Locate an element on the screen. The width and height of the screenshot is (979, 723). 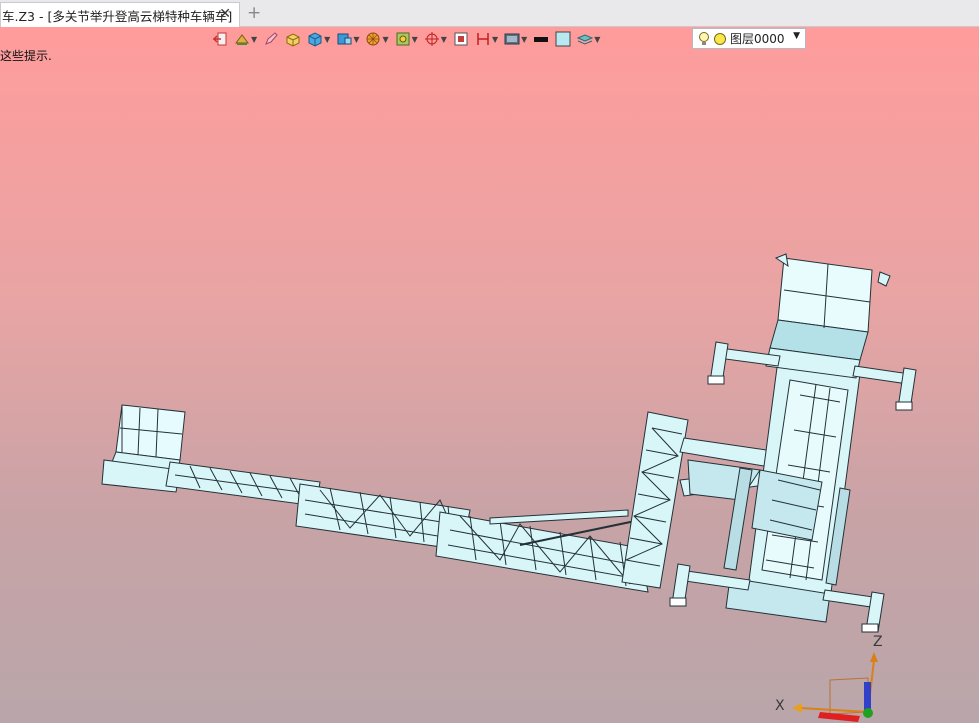
document-tab: 车.Z3 - [多关节举升登高云梯特种车辆车] ✕ is located at coordinates (120, 14).